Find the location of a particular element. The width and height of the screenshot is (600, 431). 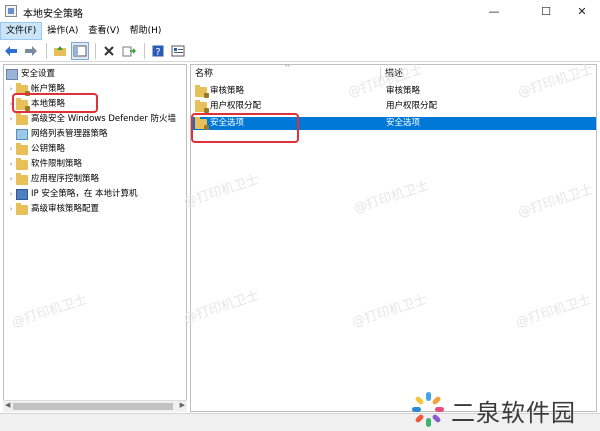

tree-item-defender-firewall: › 高级安全 Windows Defender 防火墙 is located at coordinates (91, 119).